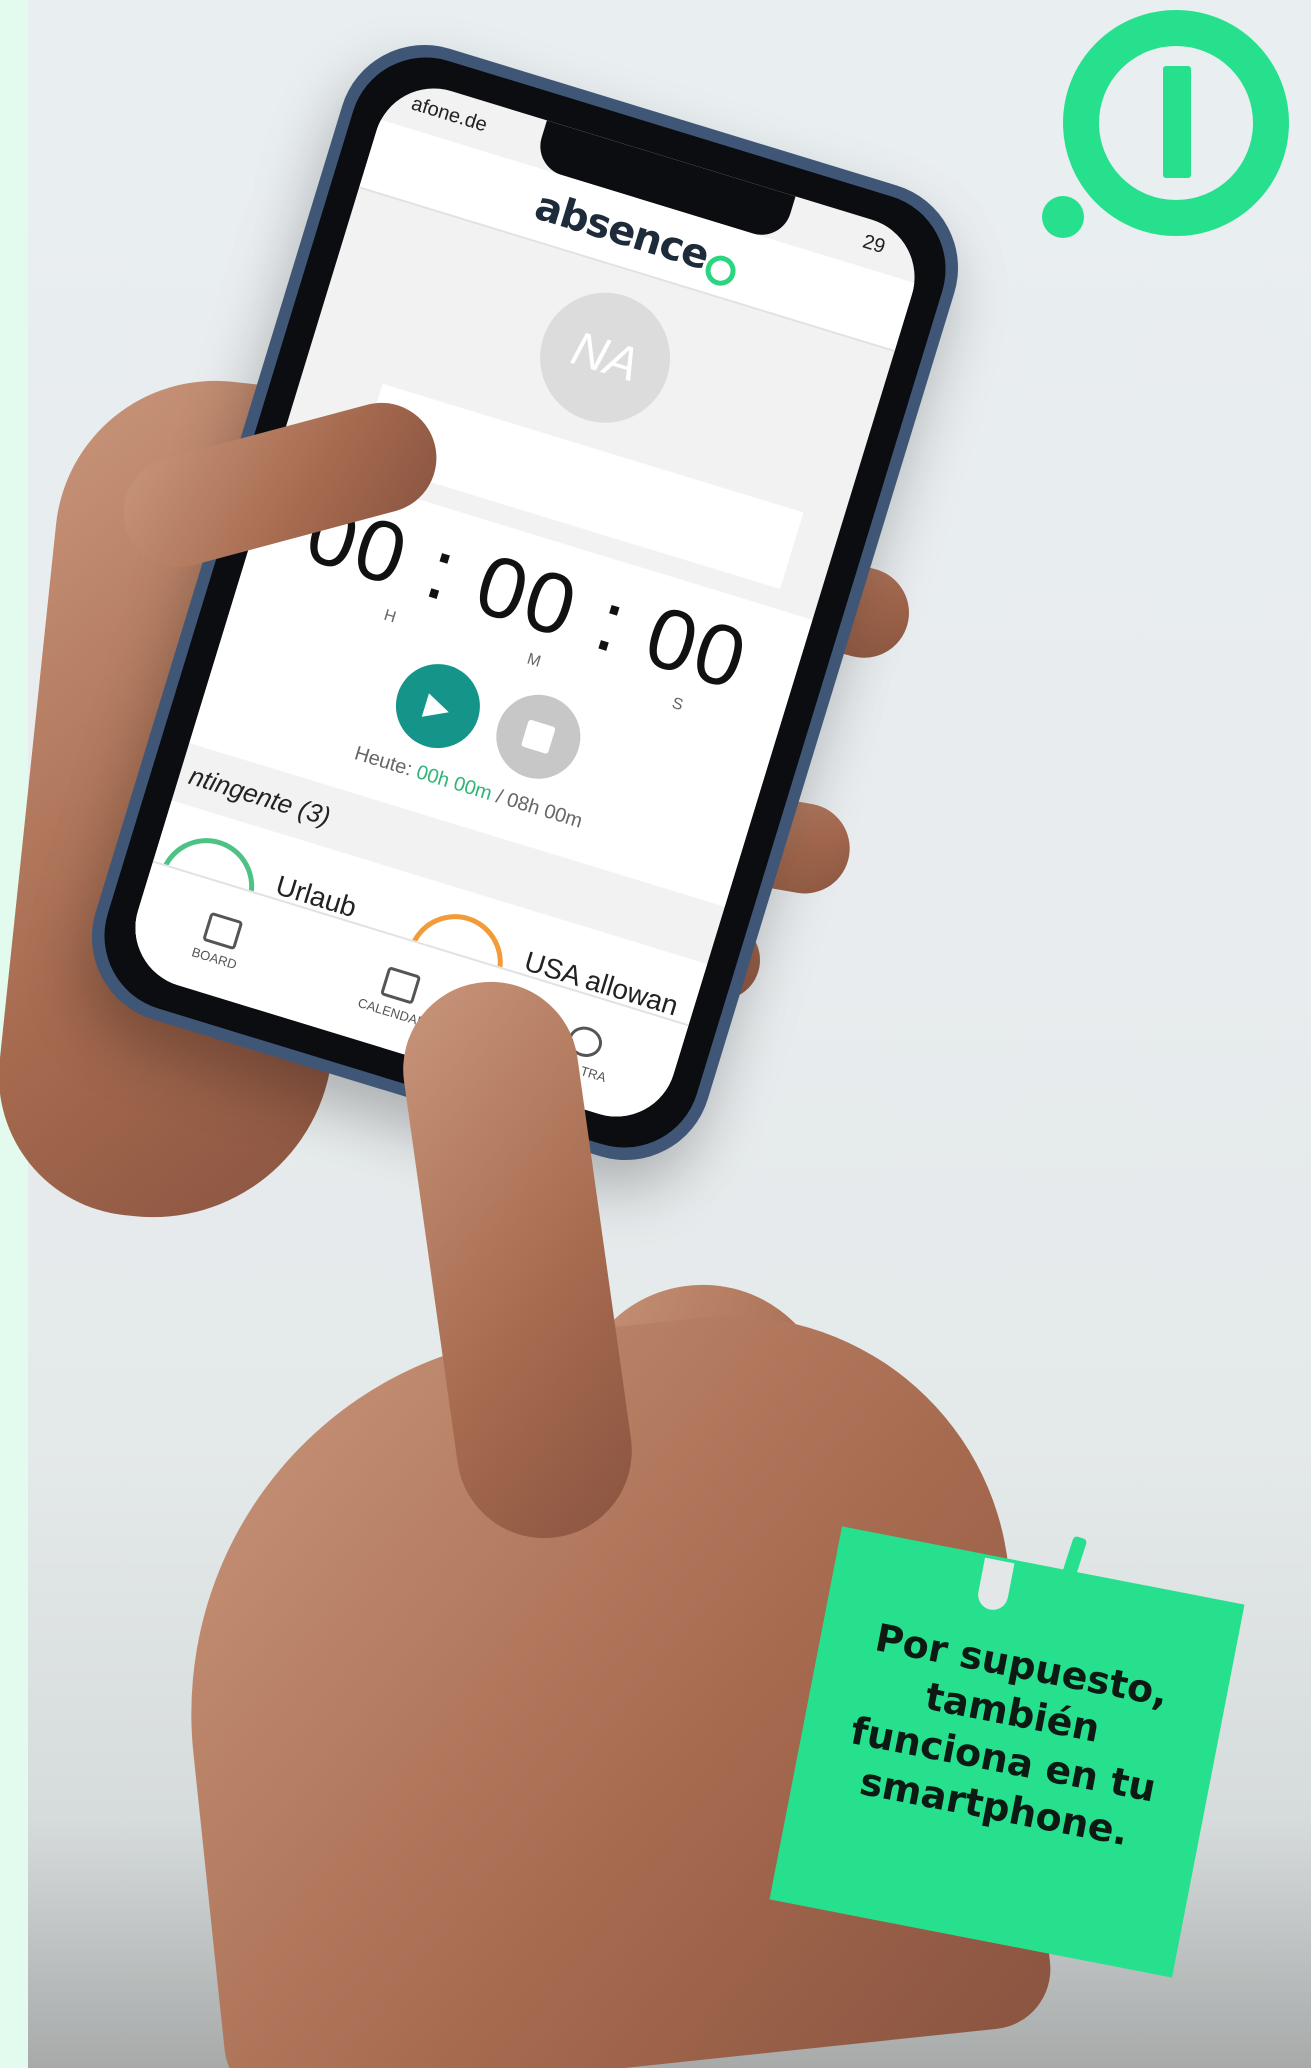 This screenshot has width=1311, height=2068. What do you see at coordinates (223, 930) in the screenshot?
I see `dashboard-icon` at bounding box center [223, 930].